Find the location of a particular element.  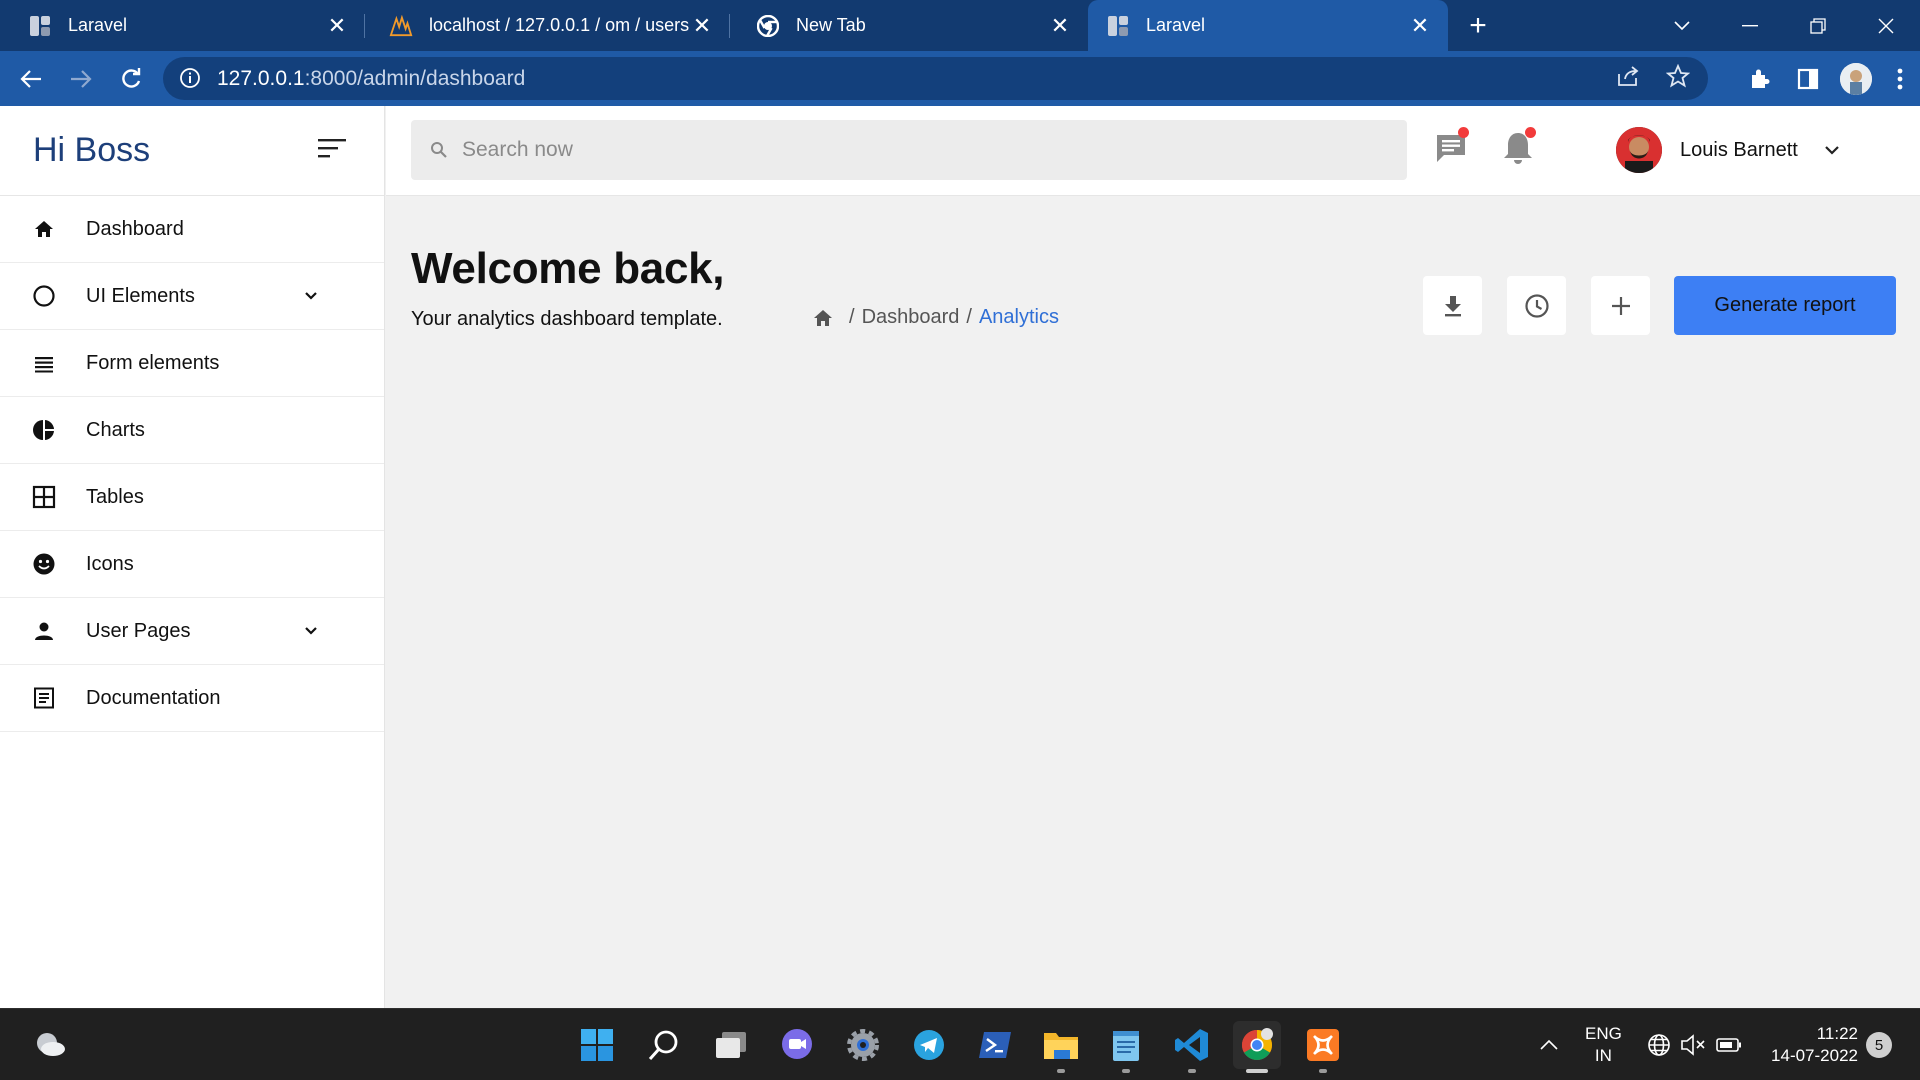

sidebar-item-label: User Pages is located at coordinates (138, 630).